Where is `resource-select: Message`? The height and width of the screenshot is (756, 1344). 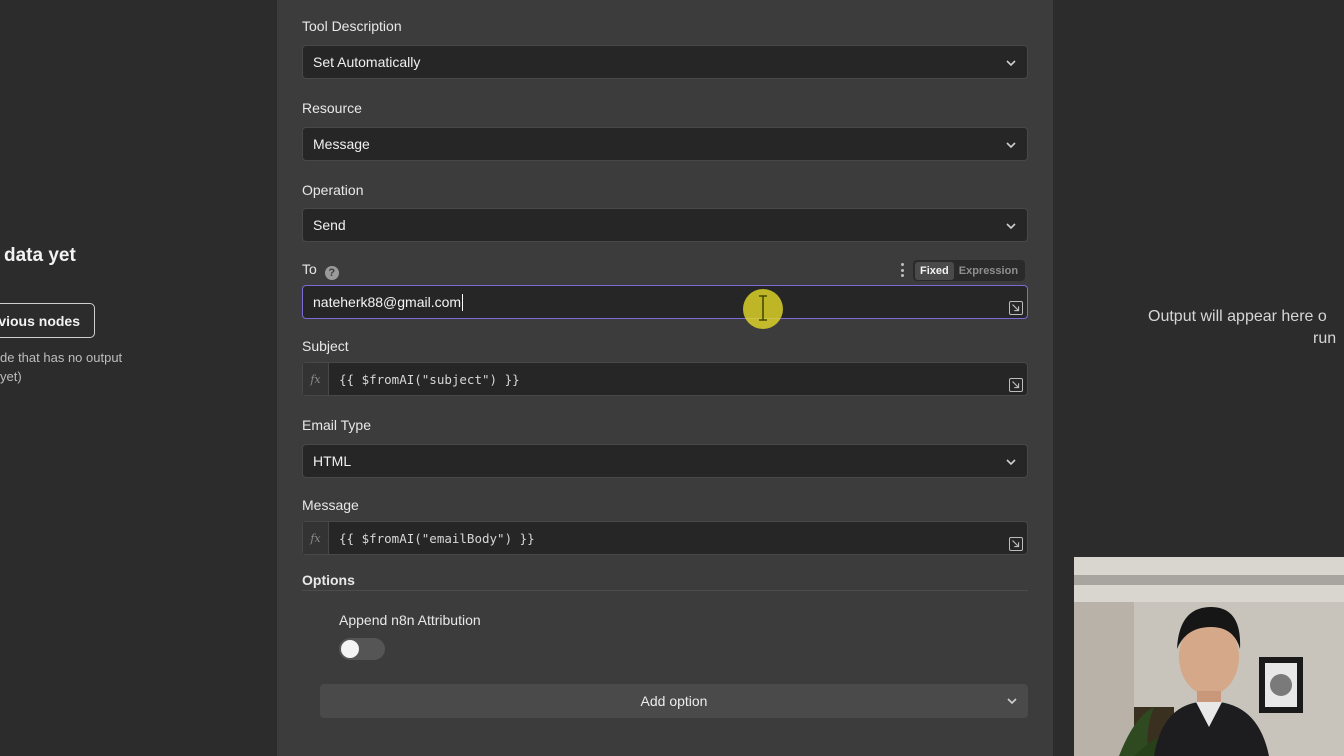 resource-select: Message is located at coordinates (665, 144).